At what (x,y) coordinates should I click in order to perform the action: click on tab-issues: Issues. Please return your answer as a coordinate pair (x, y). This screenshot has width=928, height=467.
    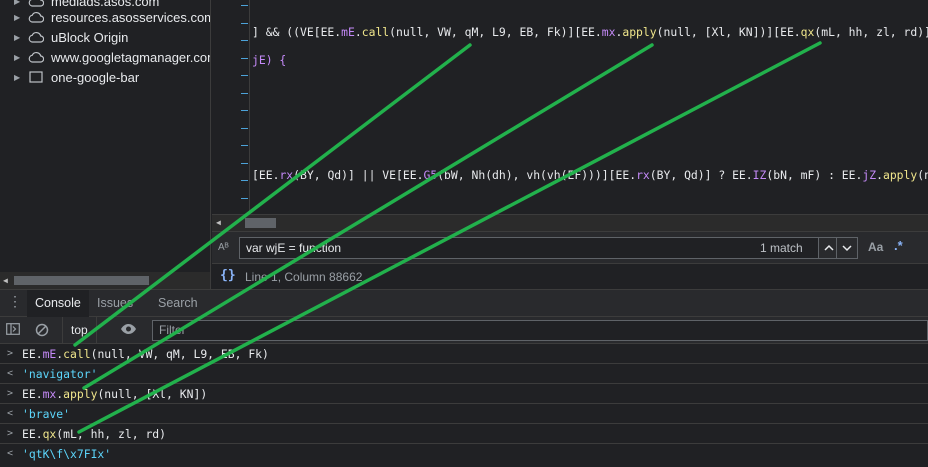
    Looking at the image, I should click on (115, 303).